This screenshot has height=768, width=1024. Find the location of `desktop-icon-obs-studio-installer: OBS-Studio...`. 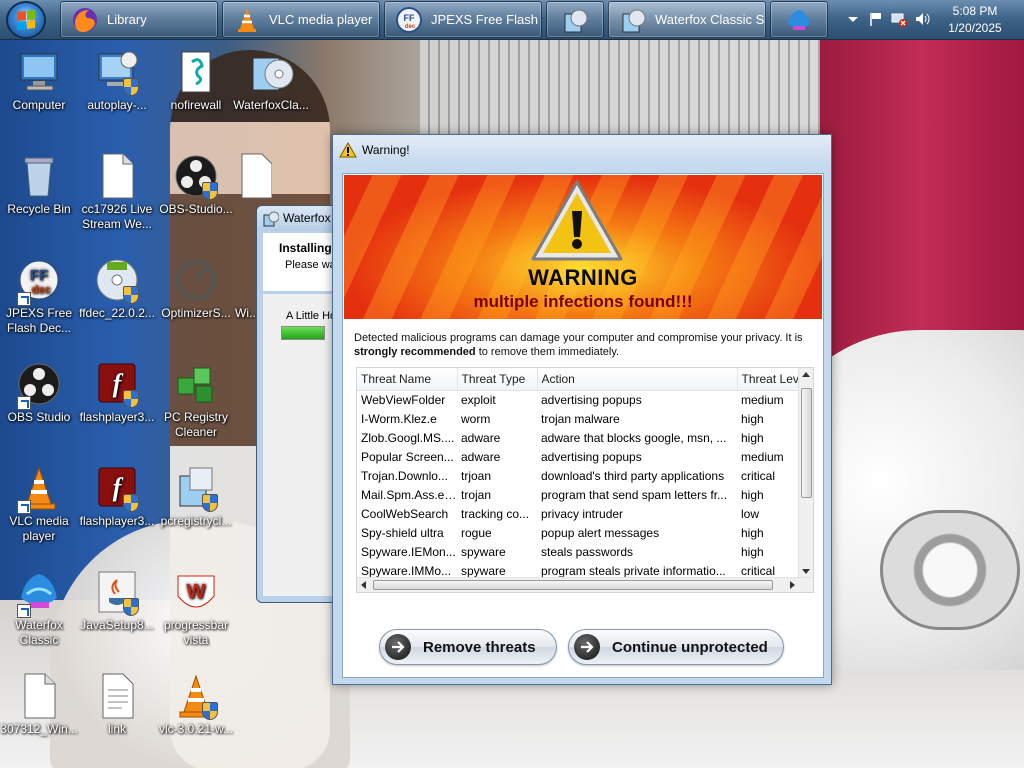

desktop-icon-obs-studio-installer: OBS-Studio... is located at coordinates (196, 184).